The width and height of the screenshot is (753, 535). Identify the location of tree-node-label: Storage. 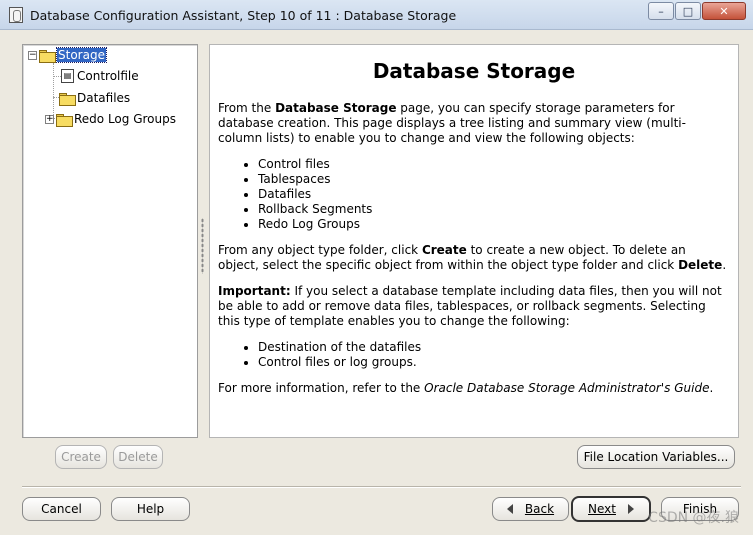
(81, 55).